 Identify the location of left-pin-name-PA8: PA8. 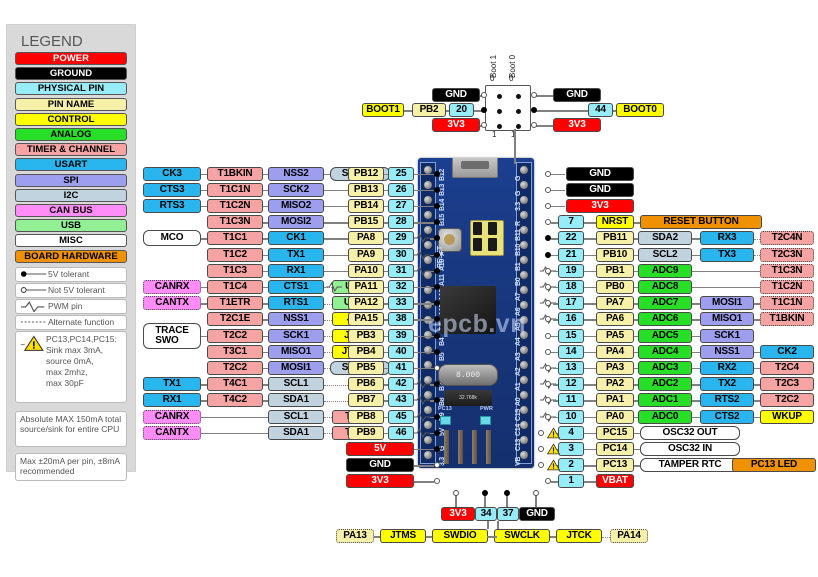
(366, 238).